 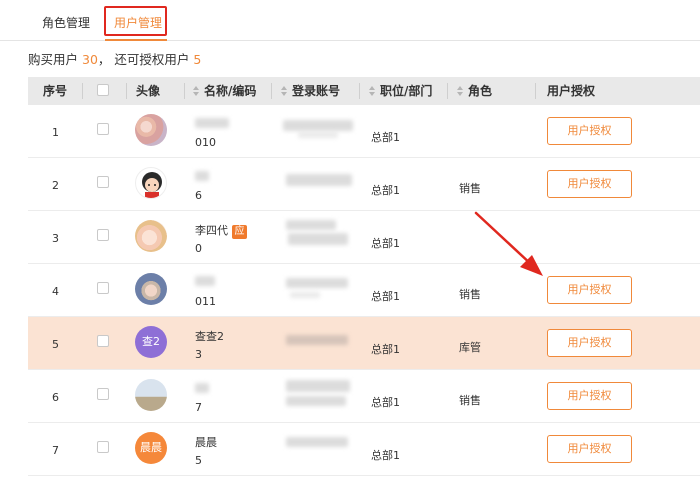 I want to click on table-row: 7 晨晨 晨晨 5 总部1 用户授权, so click(x=364, y=449).